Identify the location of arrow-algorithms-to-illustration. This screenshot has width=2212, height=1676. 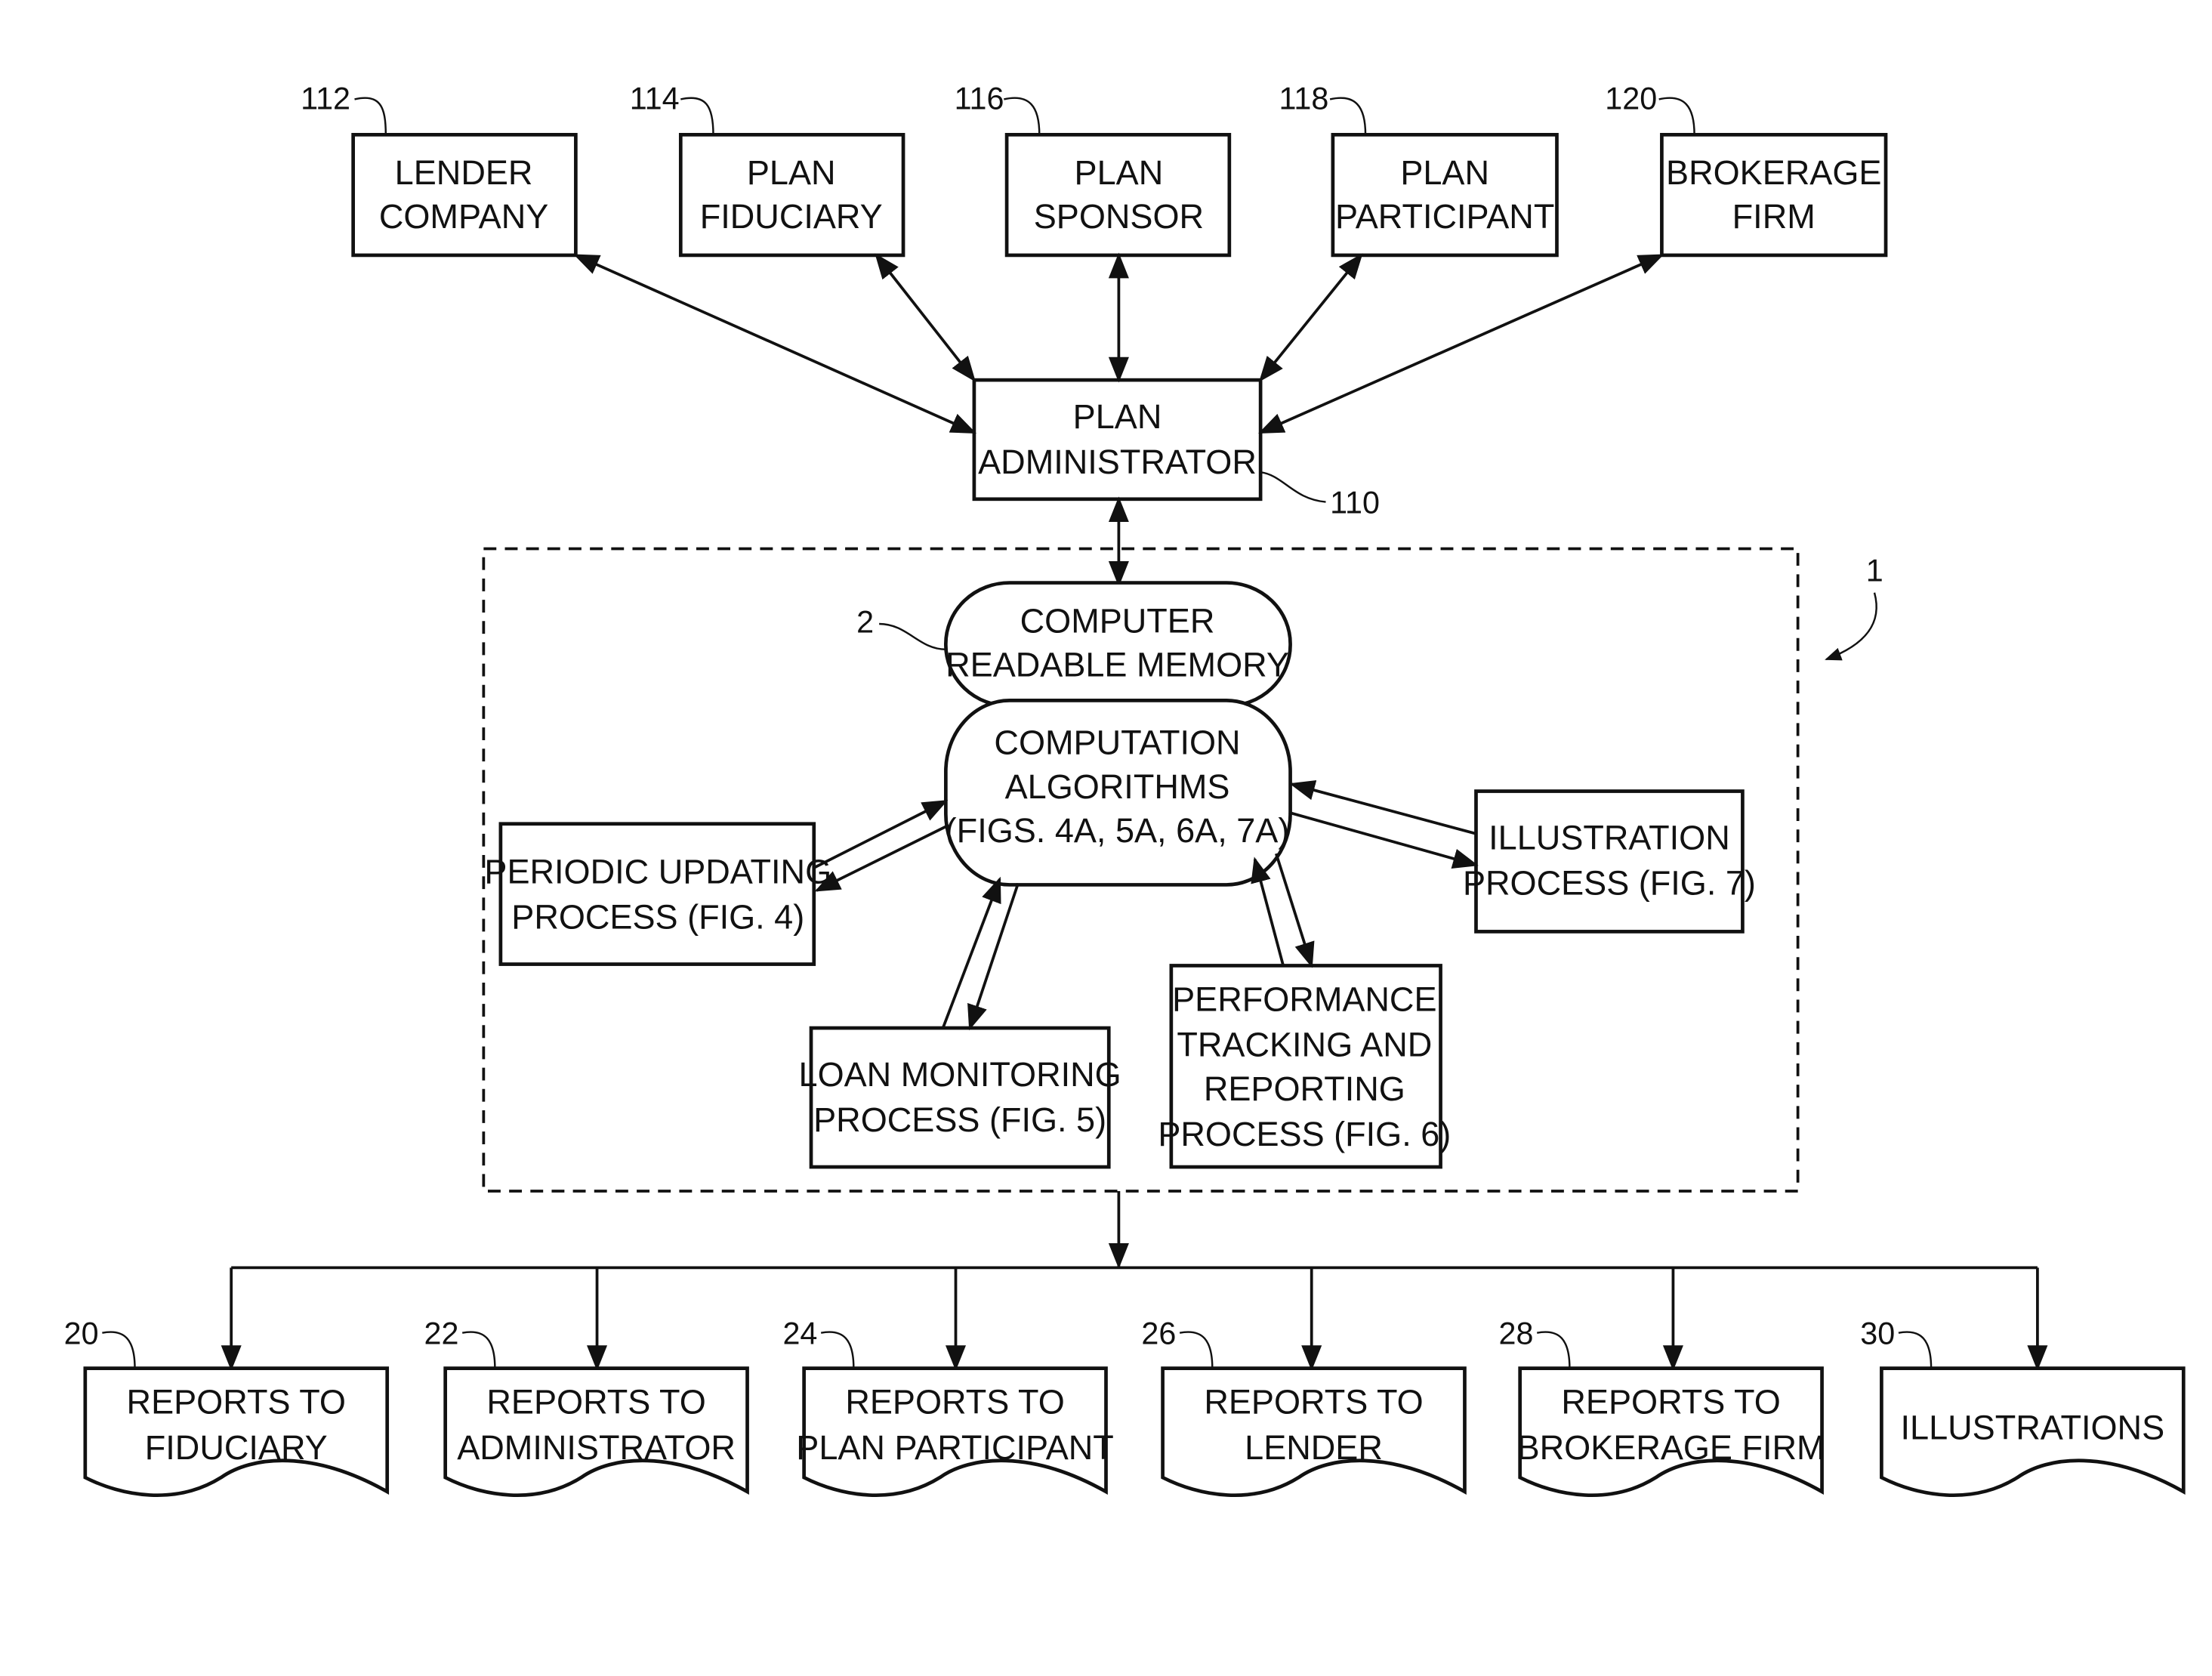
(1383, 839).